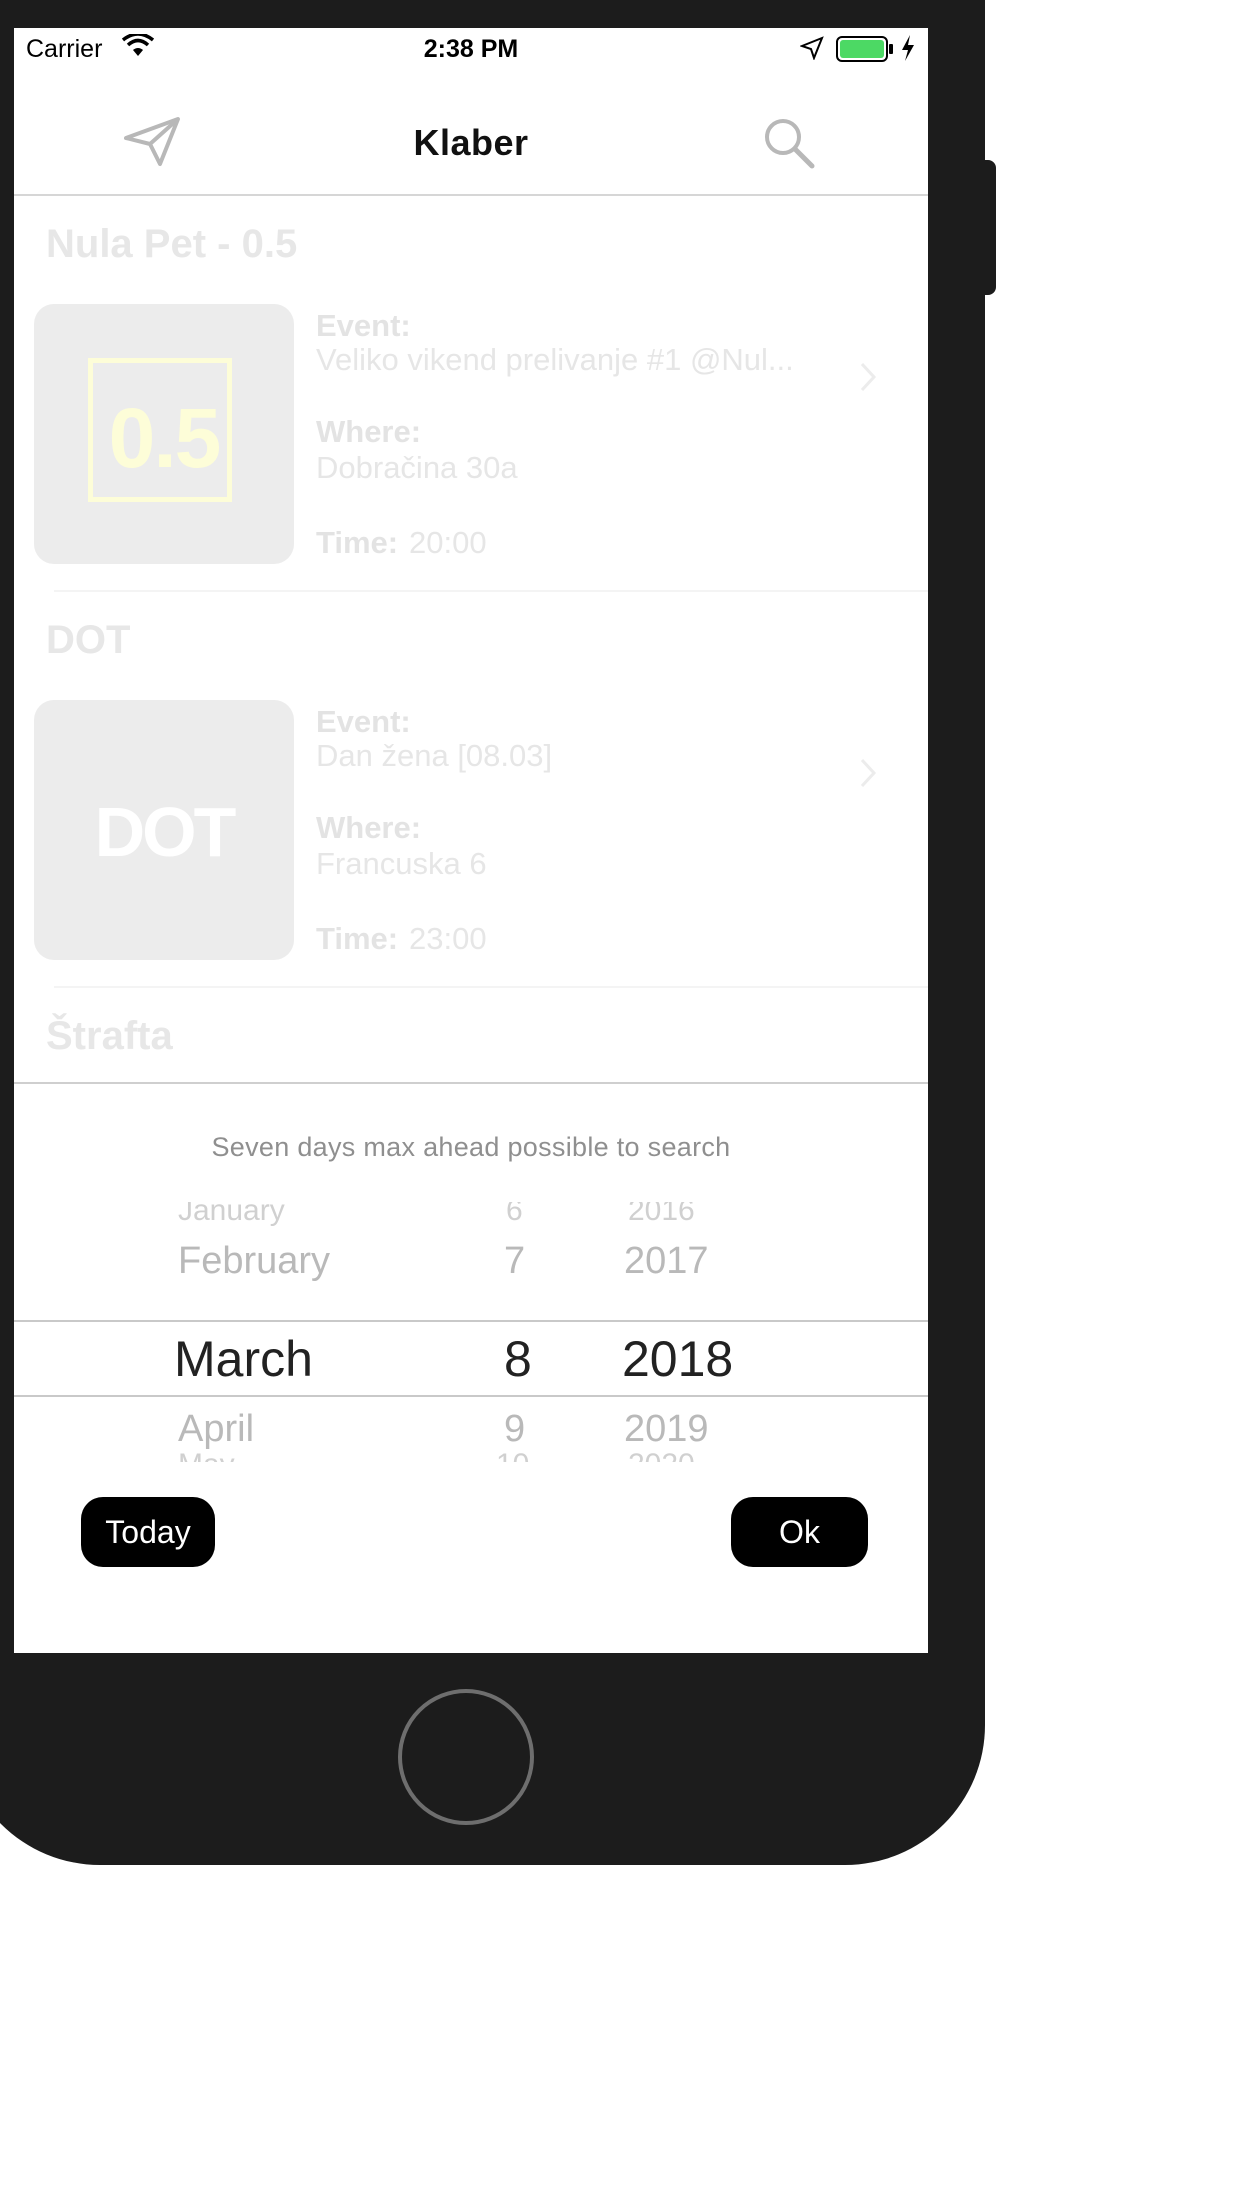  What do you see at coordinates (512, 1455) in the screenshot?
I see `day-option: 10` at bounding box center [512, 1455].